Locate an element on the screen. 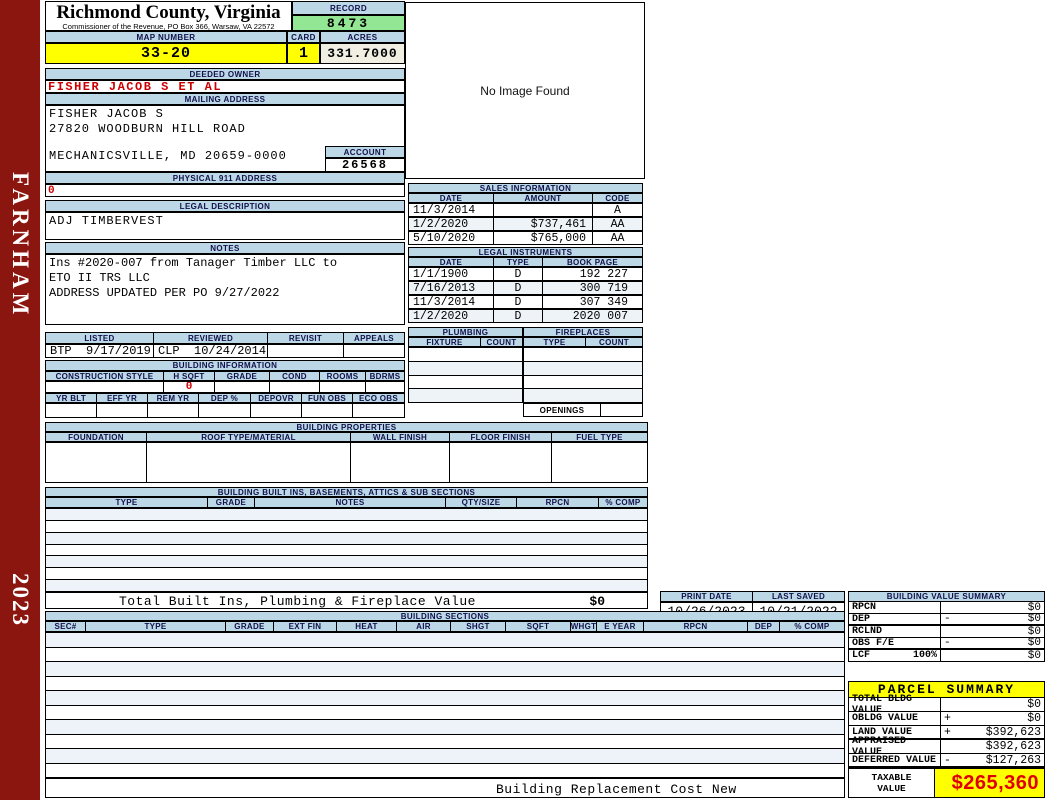 The image size is (1050, 800). instrument-row: 1/1/1900 D 192 227 is located at coordinates (525, 274).